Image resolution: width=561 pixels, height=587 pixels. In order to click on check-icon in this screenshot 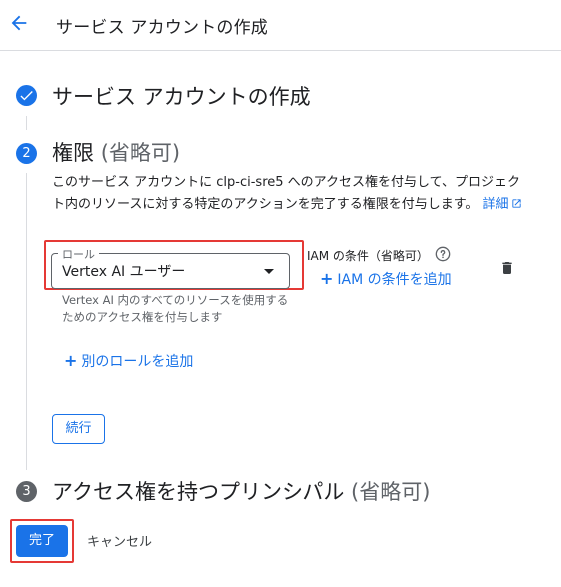, I will do `click(26, 96)`.